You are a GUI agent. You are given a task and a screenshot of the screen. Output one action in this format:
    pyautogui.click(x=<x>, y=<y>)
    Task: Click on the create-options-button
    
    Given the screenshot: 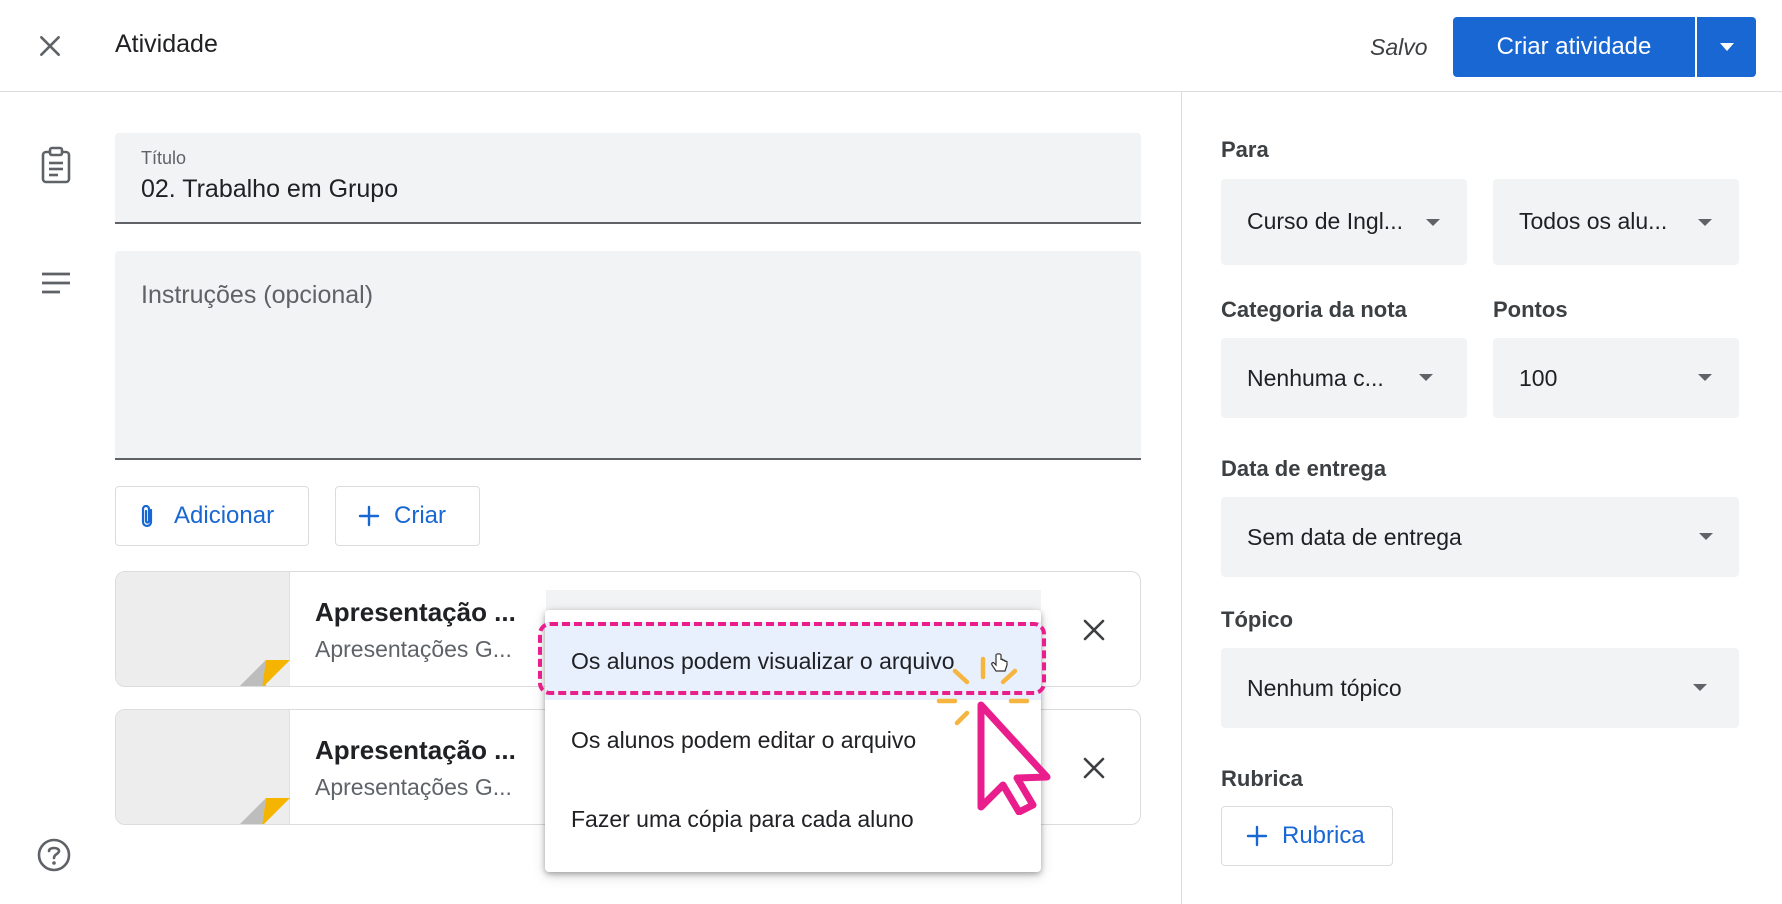 What is the action you would take?
    pyautogui.click(x=1726, y=47)
    